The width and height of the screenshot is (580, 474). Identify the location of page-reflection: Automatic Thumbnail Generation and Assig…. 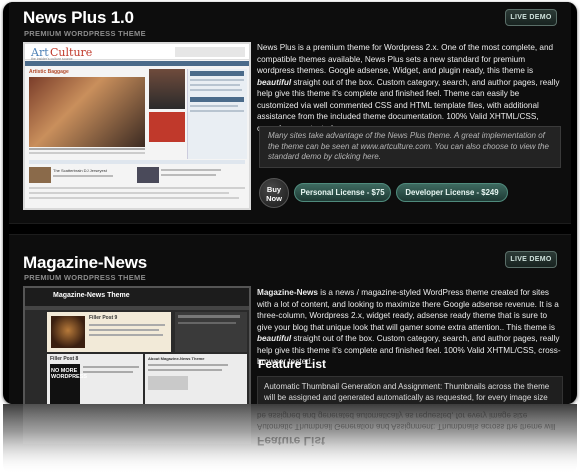
(290, 439).